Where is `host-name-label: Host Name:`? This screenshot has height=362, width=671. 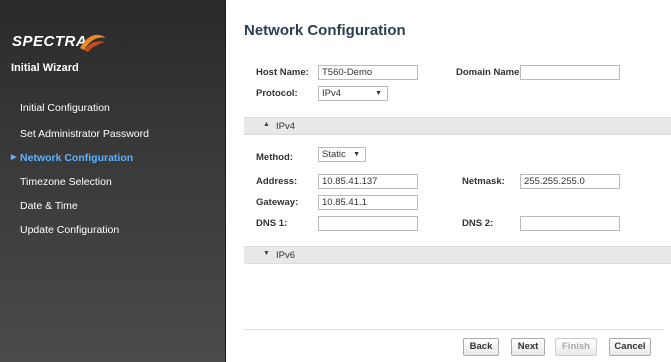 host-name-label: Host Name: is located at coordinates (282, 72).